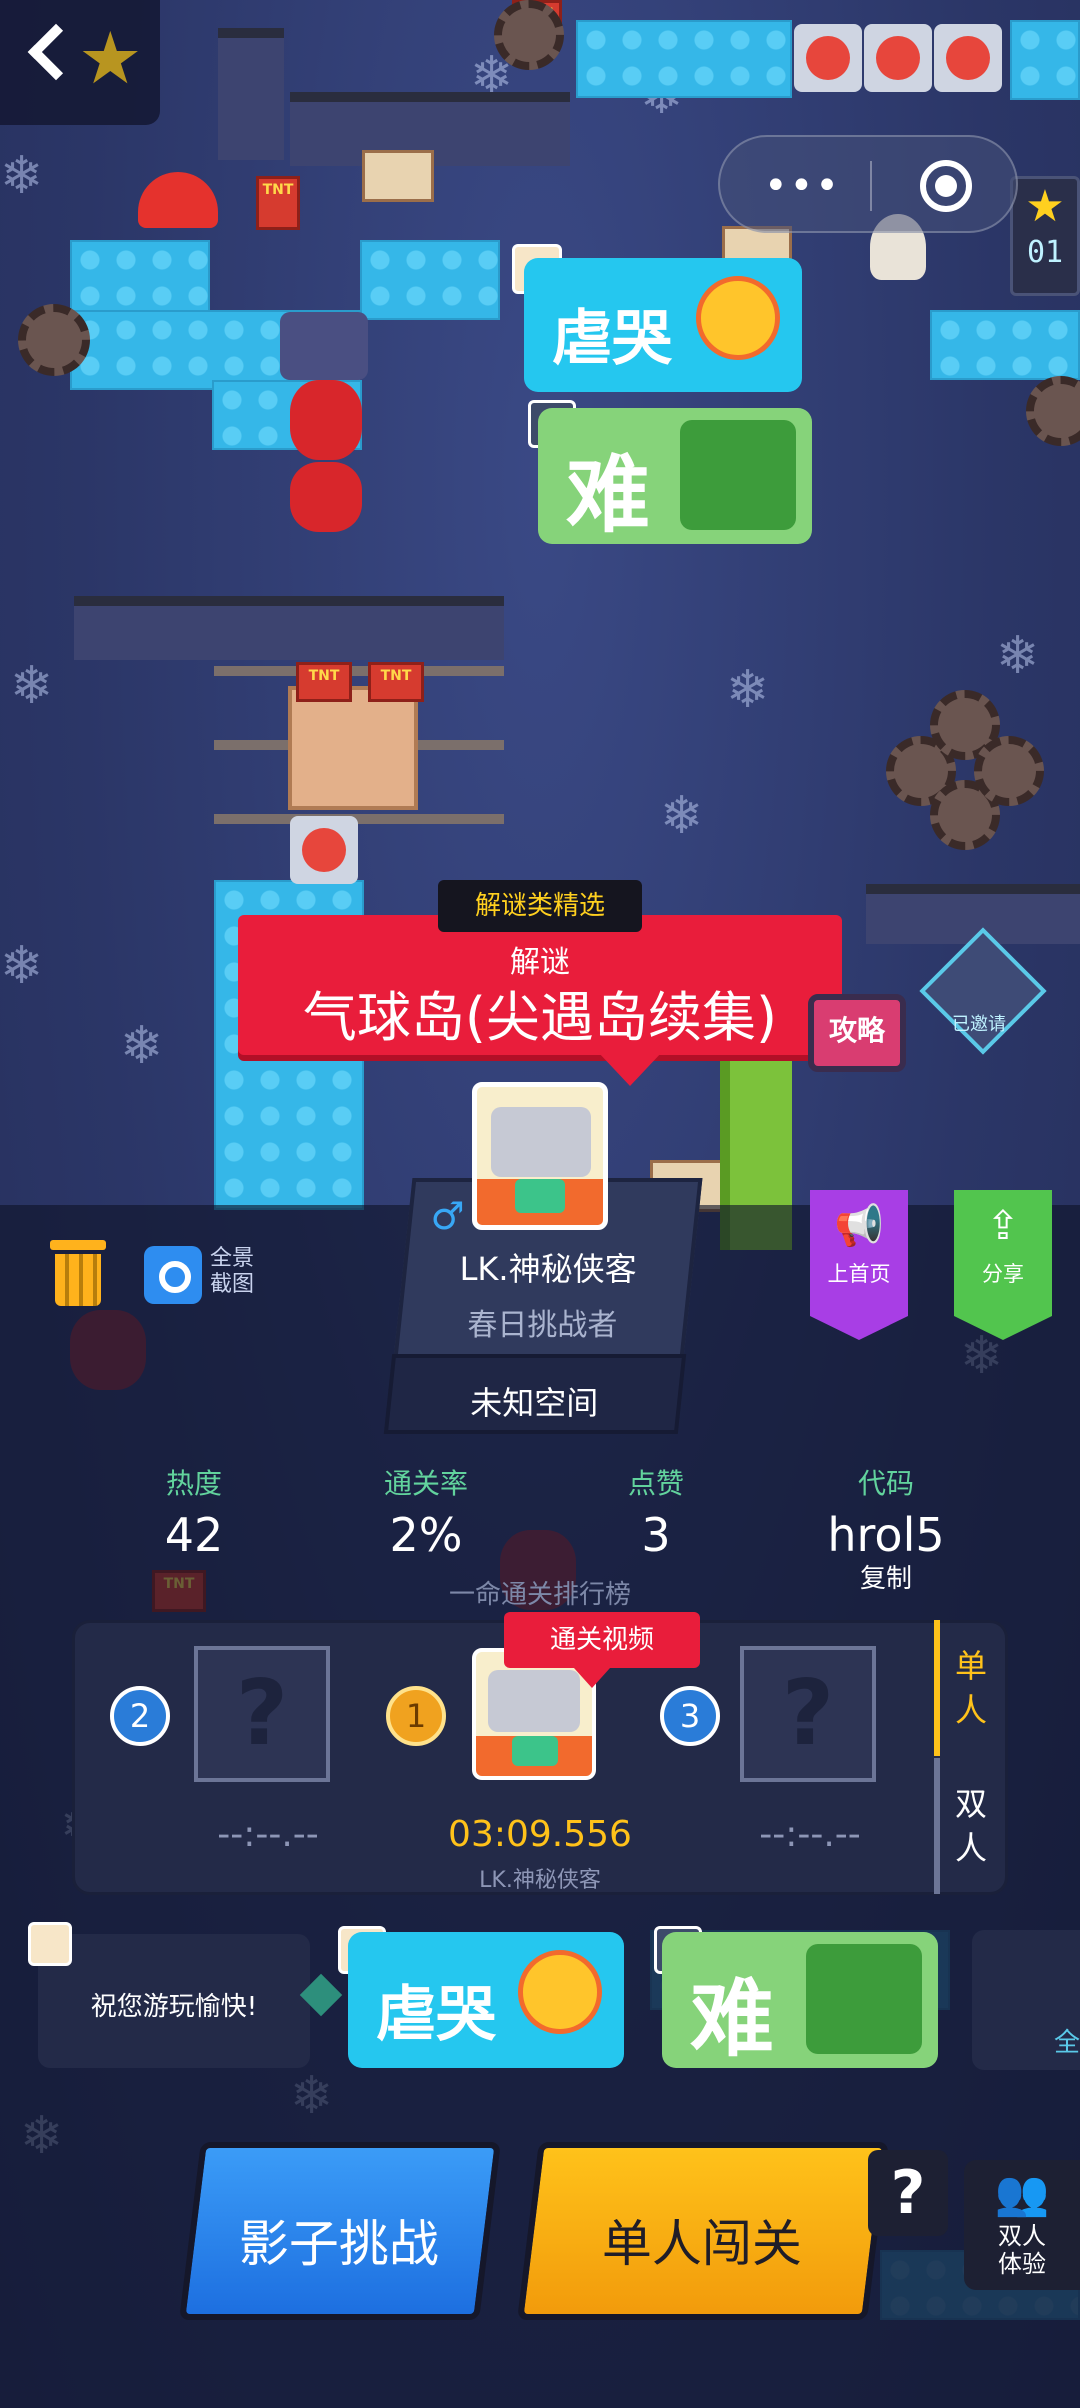  I want to click on stat-likes: 点赞 3, so click(656, 1512).